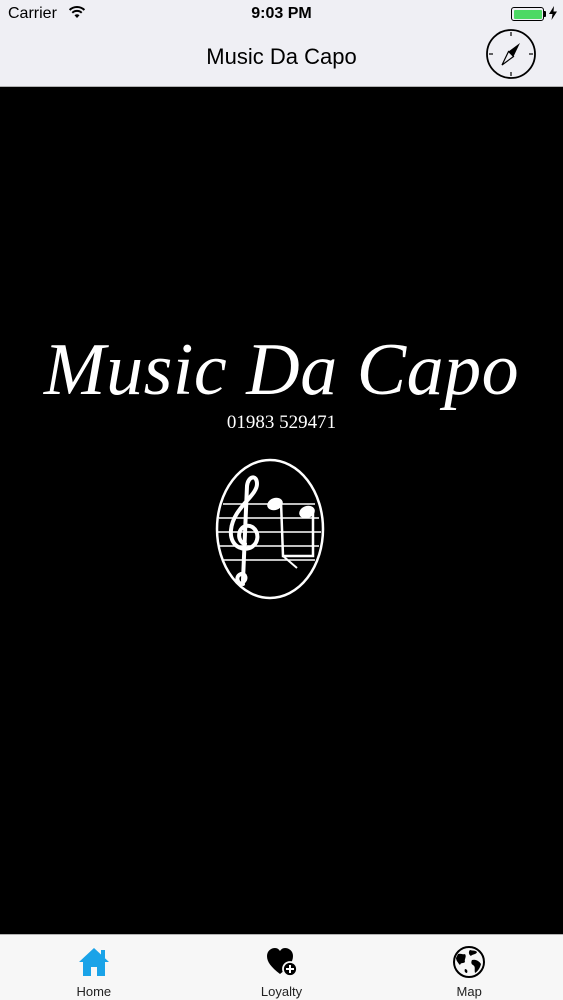  What do you see at coordinates (281, 370) in the screenshot?
I see `logo-title: Music Da Capo` at bounding box center [281, 370].